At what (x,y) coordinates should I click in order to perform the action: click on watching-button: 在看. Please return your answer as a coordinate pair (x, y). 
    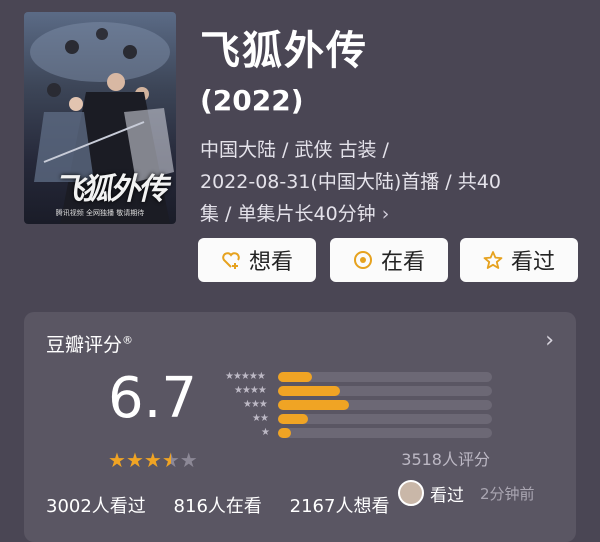
    Looking at the image, I should click on (389, 260).